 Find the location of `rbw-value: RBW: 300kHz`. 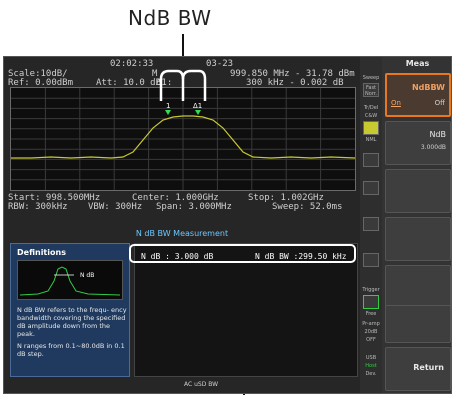

rbw-value: RBW: 300kHz is located at coordinates (38, 207).